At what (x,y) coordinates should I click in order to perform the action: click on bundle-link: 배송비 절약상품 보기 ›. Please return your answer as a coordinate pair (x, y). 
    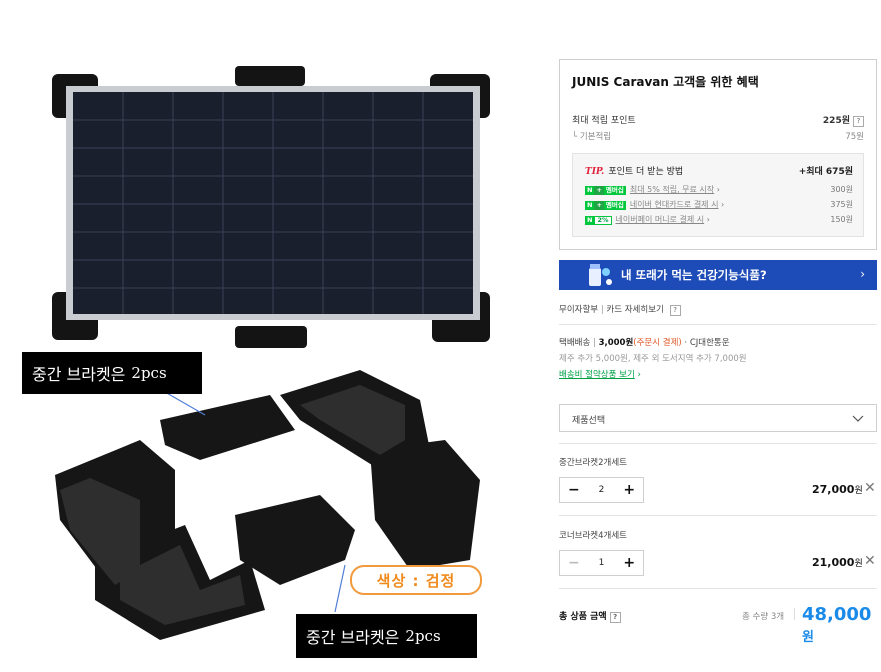
    Looking at the image, I should click on (600, 374).